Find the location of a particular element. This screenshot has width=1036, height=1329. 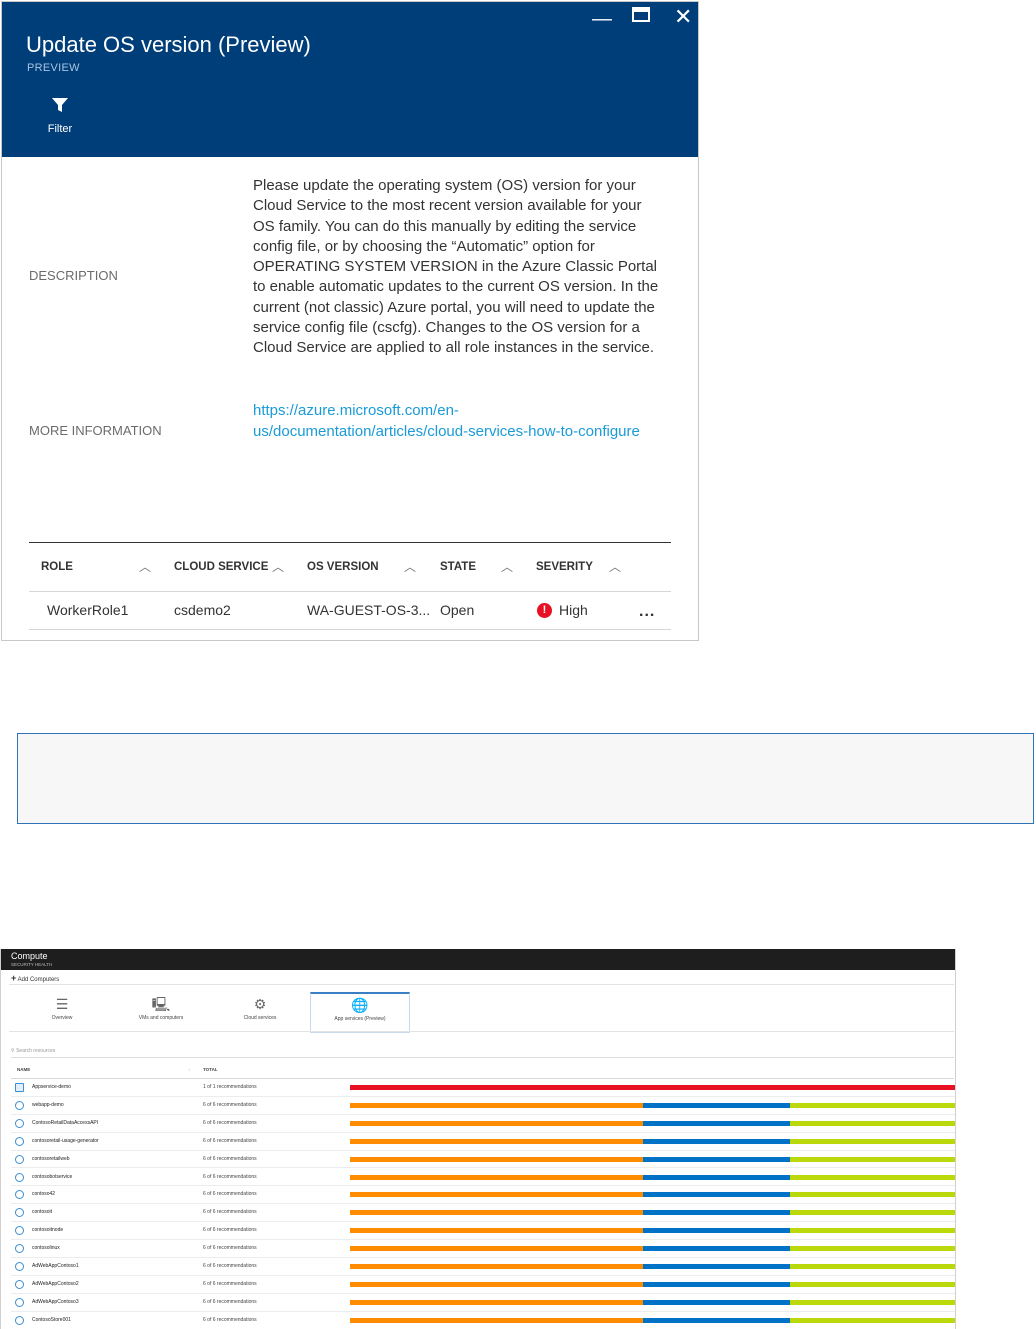

sort-cloud-service-icon: ︿ is located at coordinates (278, 566).